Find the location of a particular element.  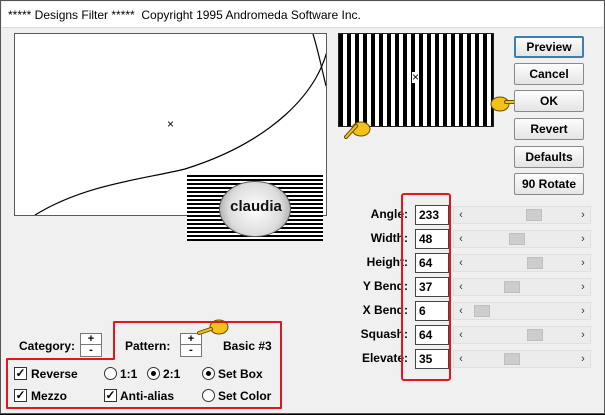

mezzo-checkbox: ✓ is located at coordinates (20, 395).